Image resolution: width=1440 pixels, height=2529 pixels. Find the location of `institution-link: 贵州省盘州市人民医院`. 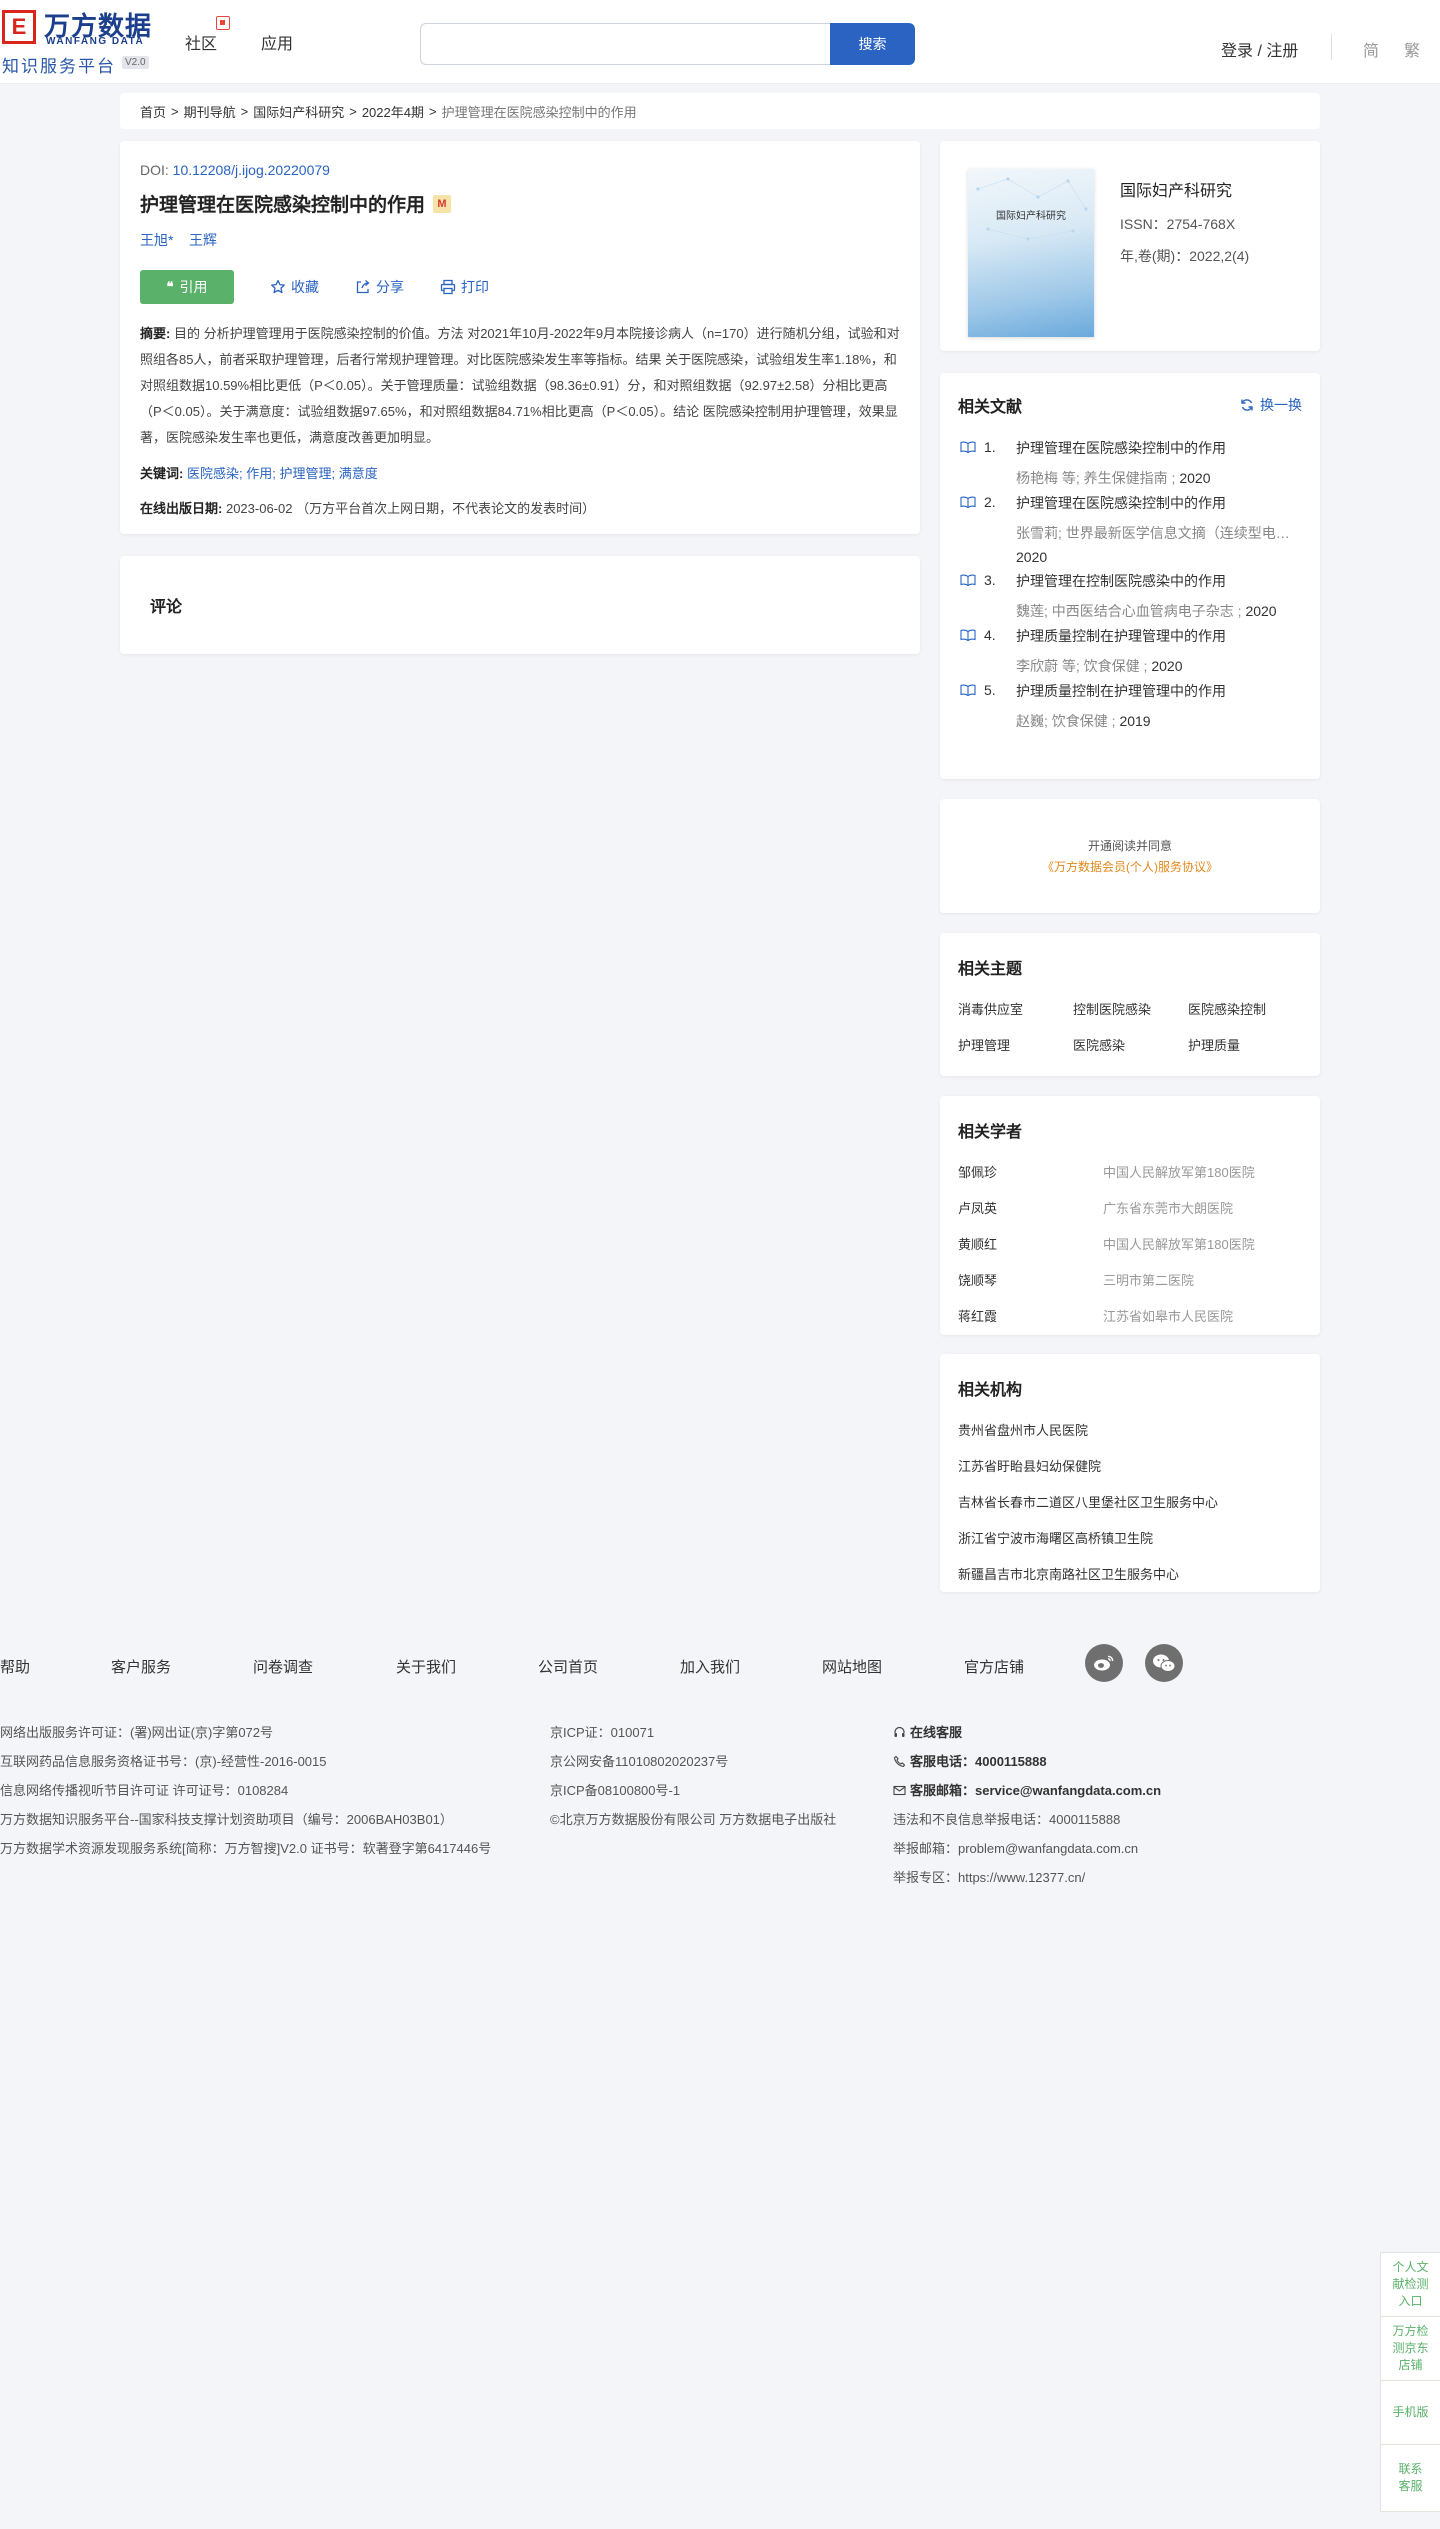

institution-link: 贵州省盘州市人民医院 is located at coordinates (1130, 1429).